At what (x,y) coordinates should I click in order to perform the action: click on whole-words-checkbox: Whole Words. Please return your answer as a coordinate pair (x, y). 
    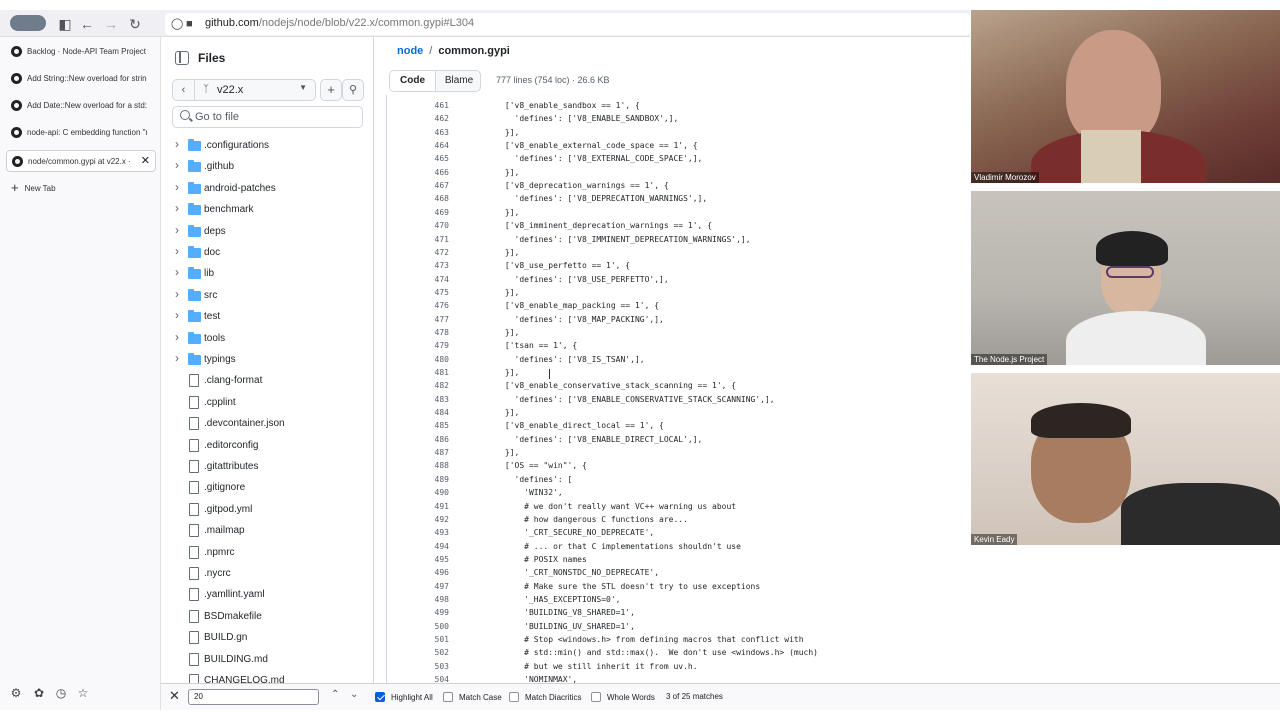
    Looking at the image, I should click on (623, 697).